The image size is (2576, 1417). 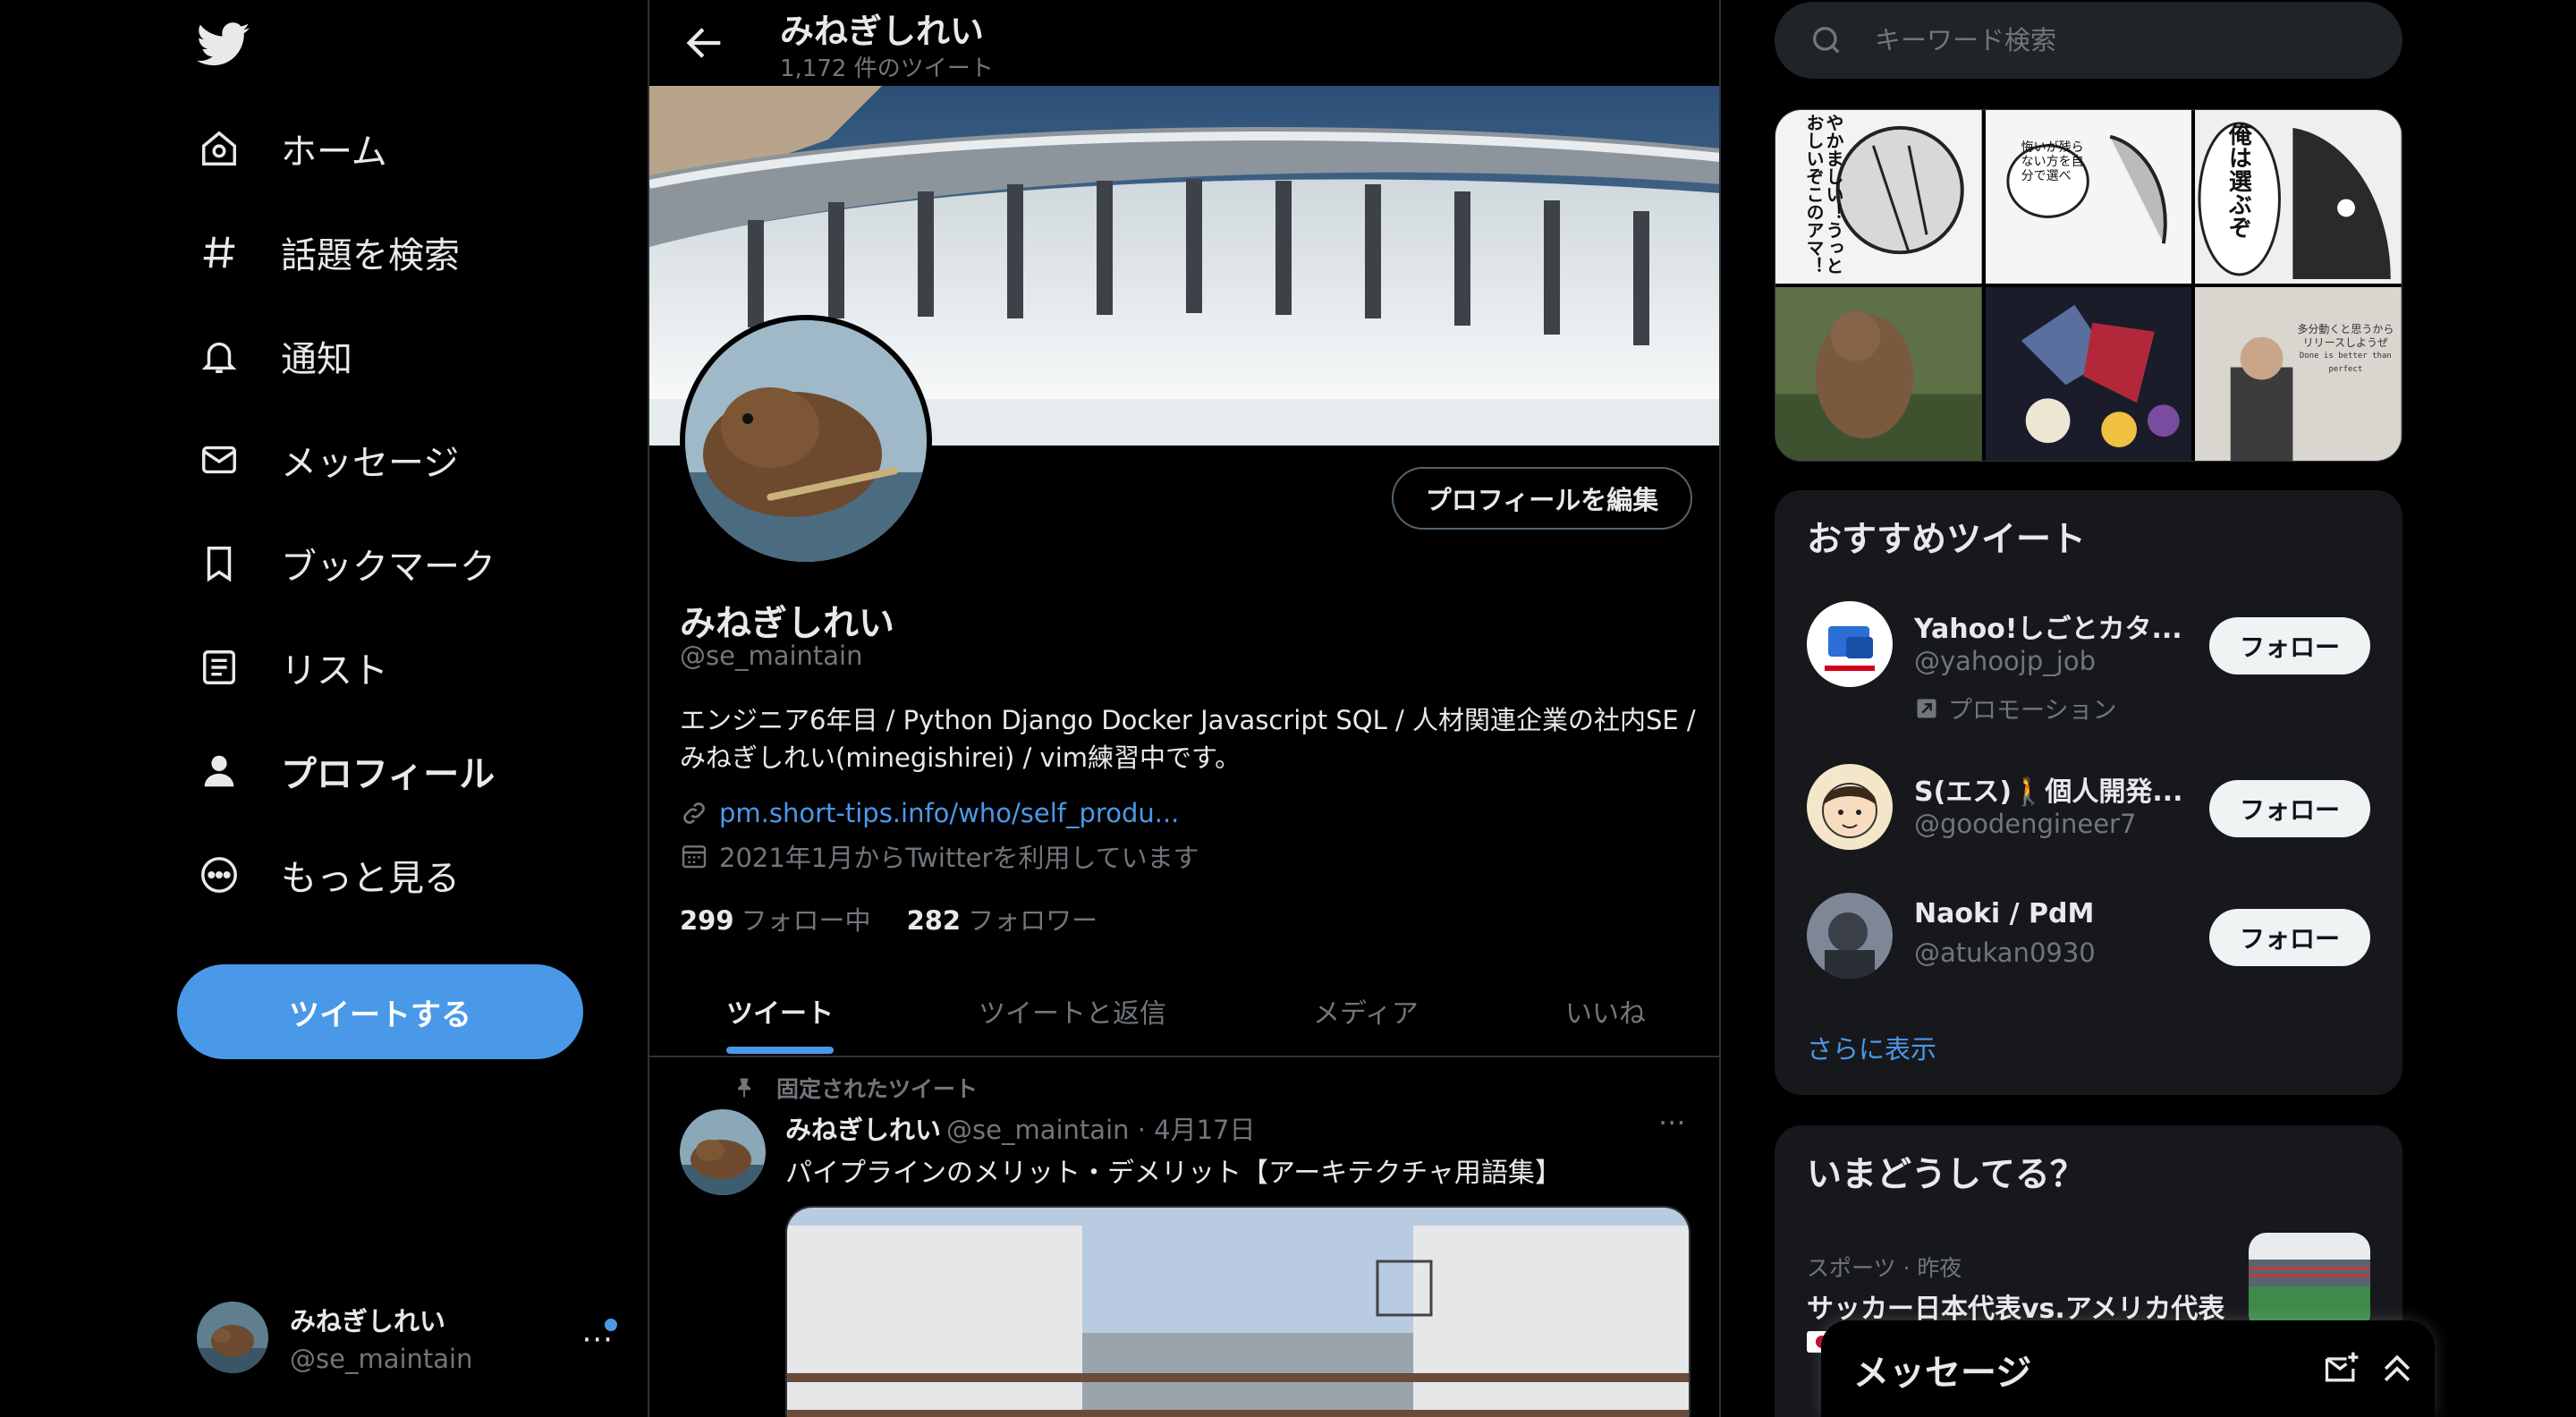 What do you see at coordinates (381, 1359) in the screenshot?
I see `account-handle: @se_maintain` at bounding box center [381, 1359].